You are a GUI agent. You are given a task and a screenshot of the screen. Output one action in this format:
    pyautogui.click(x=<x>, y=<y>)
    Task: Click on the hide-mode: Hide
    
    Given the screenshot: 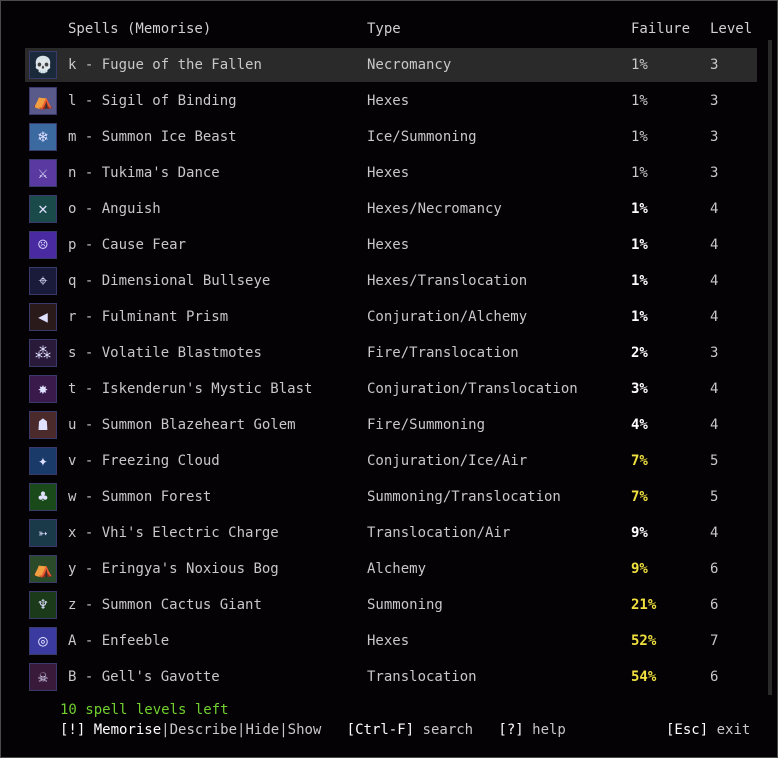 What is the action you would take?
    pyautogui.click(x=262, y=730)
    